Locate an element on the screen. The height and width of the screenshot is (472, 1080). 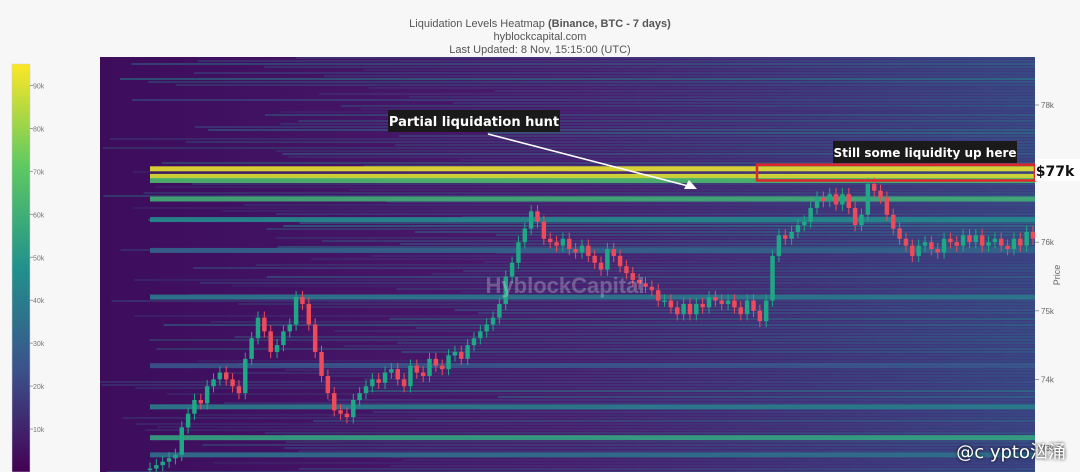
colorbar-tick-label: 30k is located at coordinates (39, 344).